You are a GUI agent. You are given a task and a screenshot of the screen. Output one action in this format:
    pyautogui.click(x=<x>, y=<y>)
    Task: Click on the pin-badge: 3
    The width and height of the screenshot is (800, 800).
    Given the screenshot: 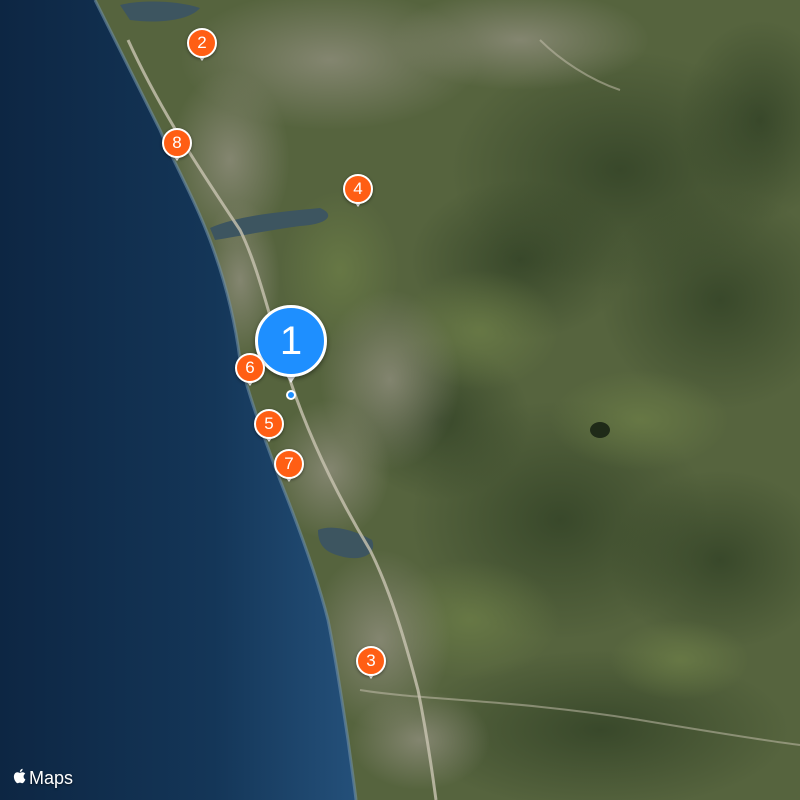 What is the action you would take?
    pyautogui.click(x=371, y=661)
    